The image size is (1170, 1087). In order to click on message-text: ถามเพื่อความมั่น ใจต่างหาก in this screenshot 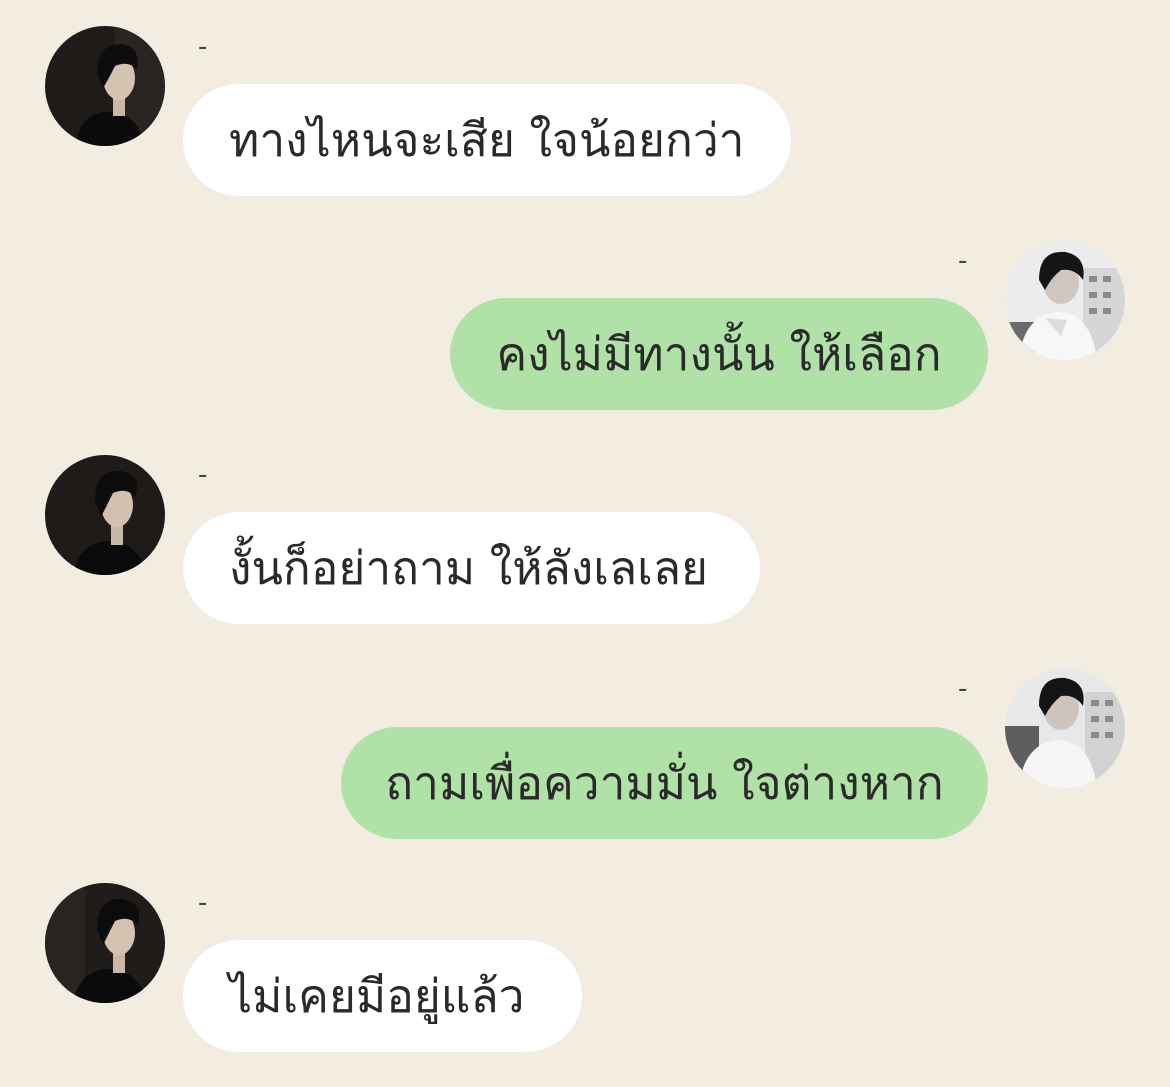, I will do `click(664, 782)`.